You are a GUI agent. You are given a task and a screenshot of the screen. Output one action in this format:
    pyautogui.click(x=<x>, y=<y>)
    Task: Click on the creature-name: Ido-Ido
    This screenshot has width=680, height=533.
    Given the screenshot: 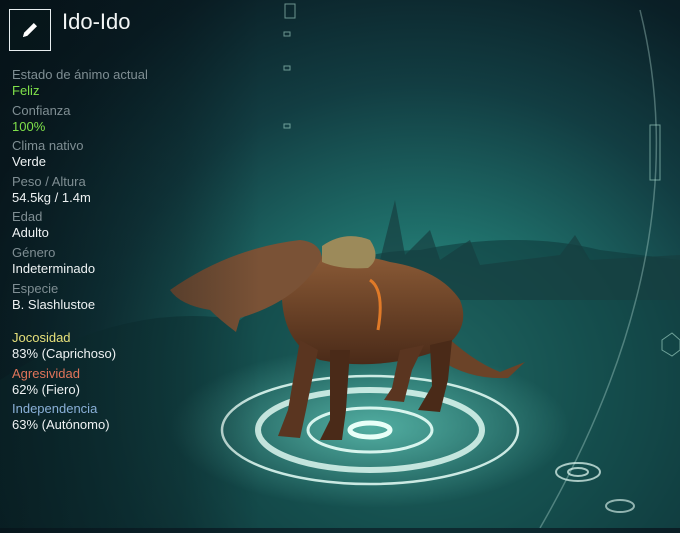 What is the action you would take?
    pyautogui.click(x=96, y=21)
    